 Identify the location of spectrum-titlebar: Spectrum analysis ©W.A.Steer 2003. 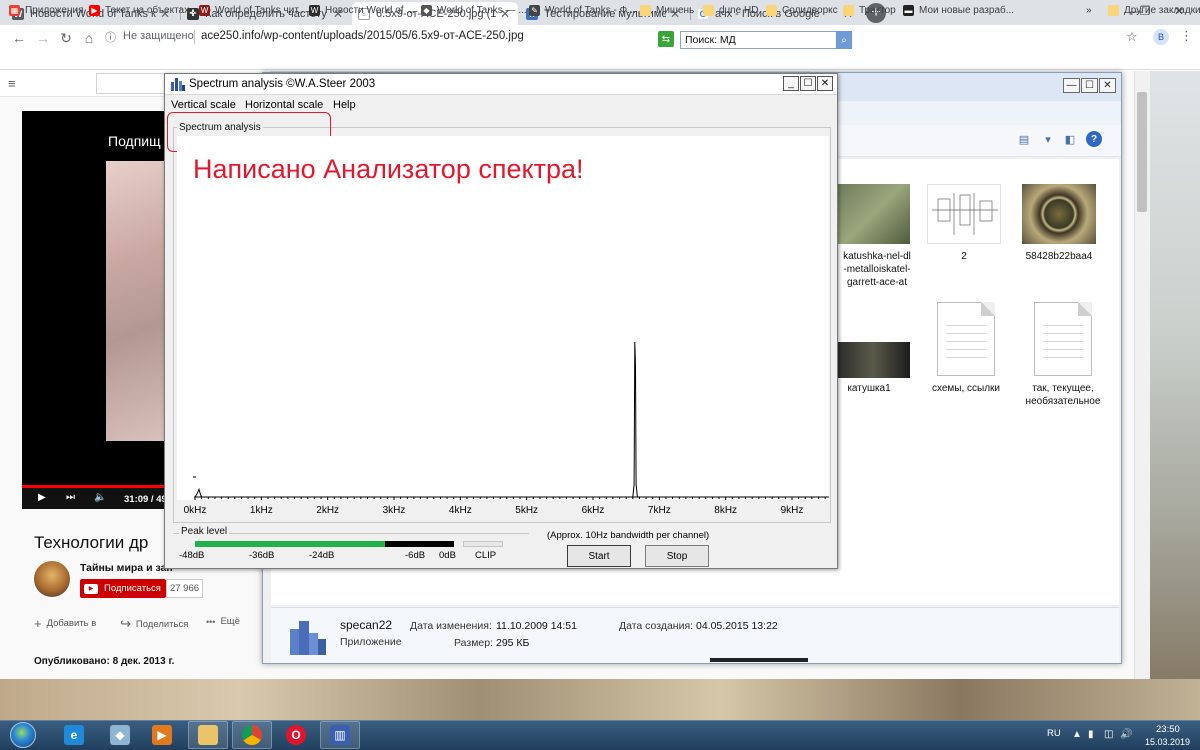
(501, 84).